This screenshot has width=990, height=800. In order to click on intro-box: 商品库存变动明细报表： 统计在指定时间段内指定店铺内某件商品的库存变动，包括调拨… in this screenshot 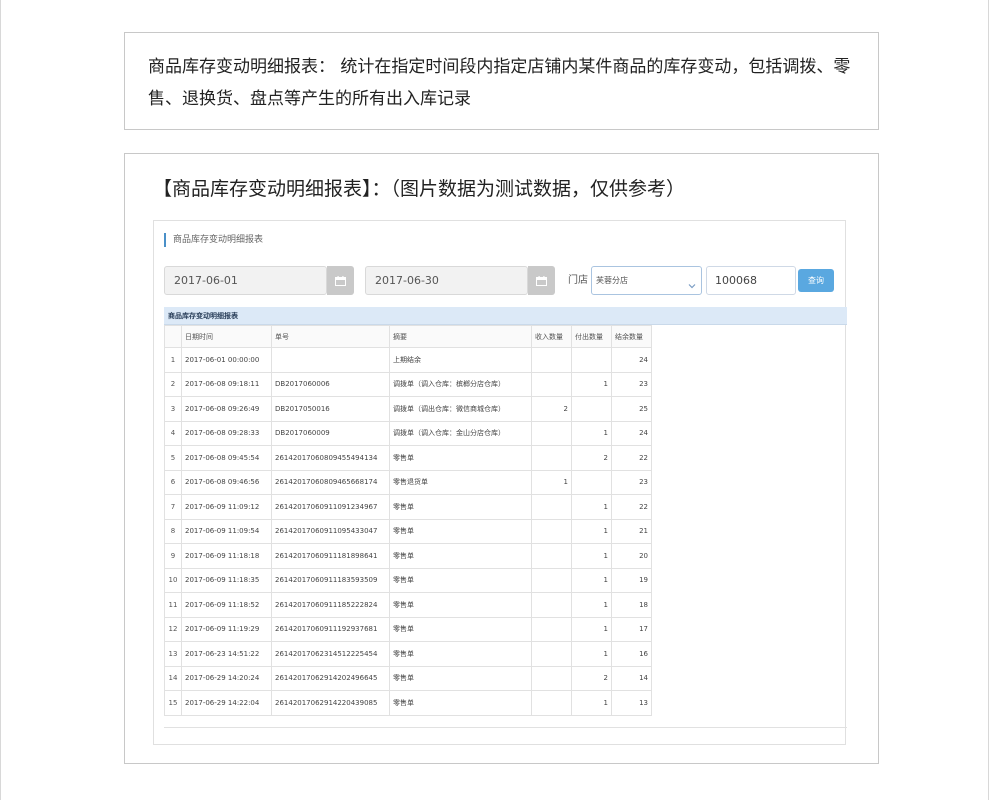, I will do `click(501, 81)`.